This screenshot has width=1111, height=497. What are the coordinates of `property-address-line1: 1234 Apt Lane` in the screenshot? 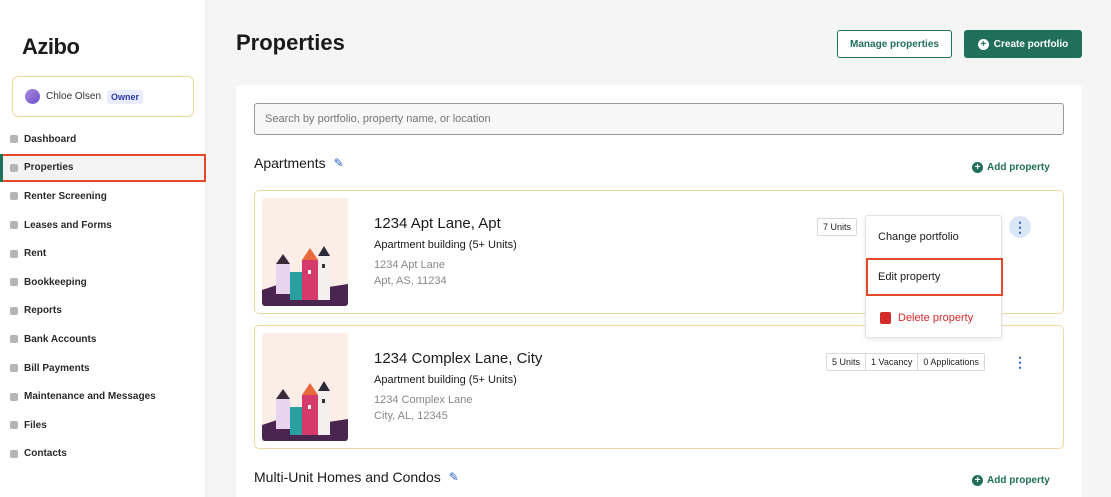 It's located at (409, 265).